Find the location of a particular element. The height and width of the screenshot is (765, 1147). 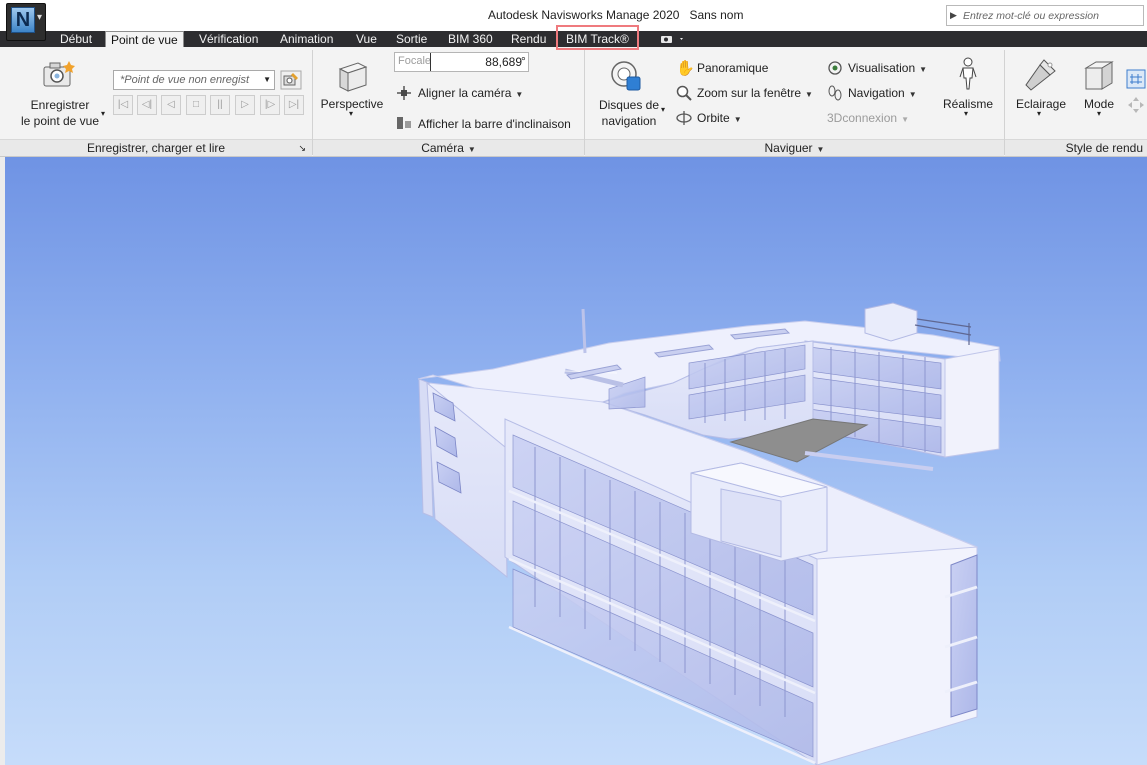

pan-hand-icon: ✋ is located at coordinates (685, 68).